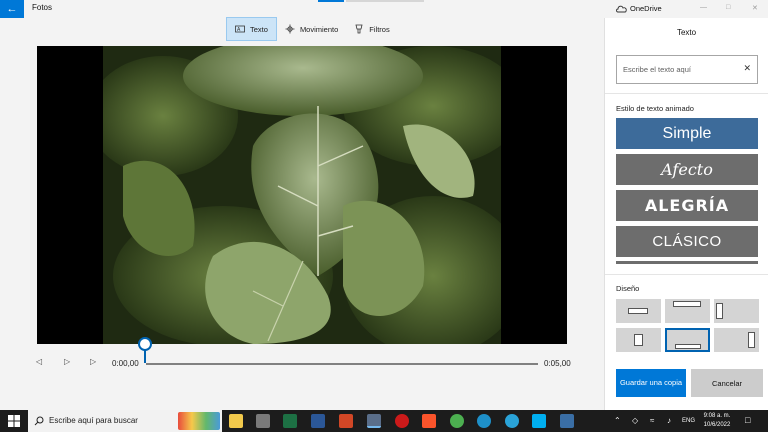 The height and width of the screenshot is (432, 768). I want to click on timeline-track, so click(342, 364).